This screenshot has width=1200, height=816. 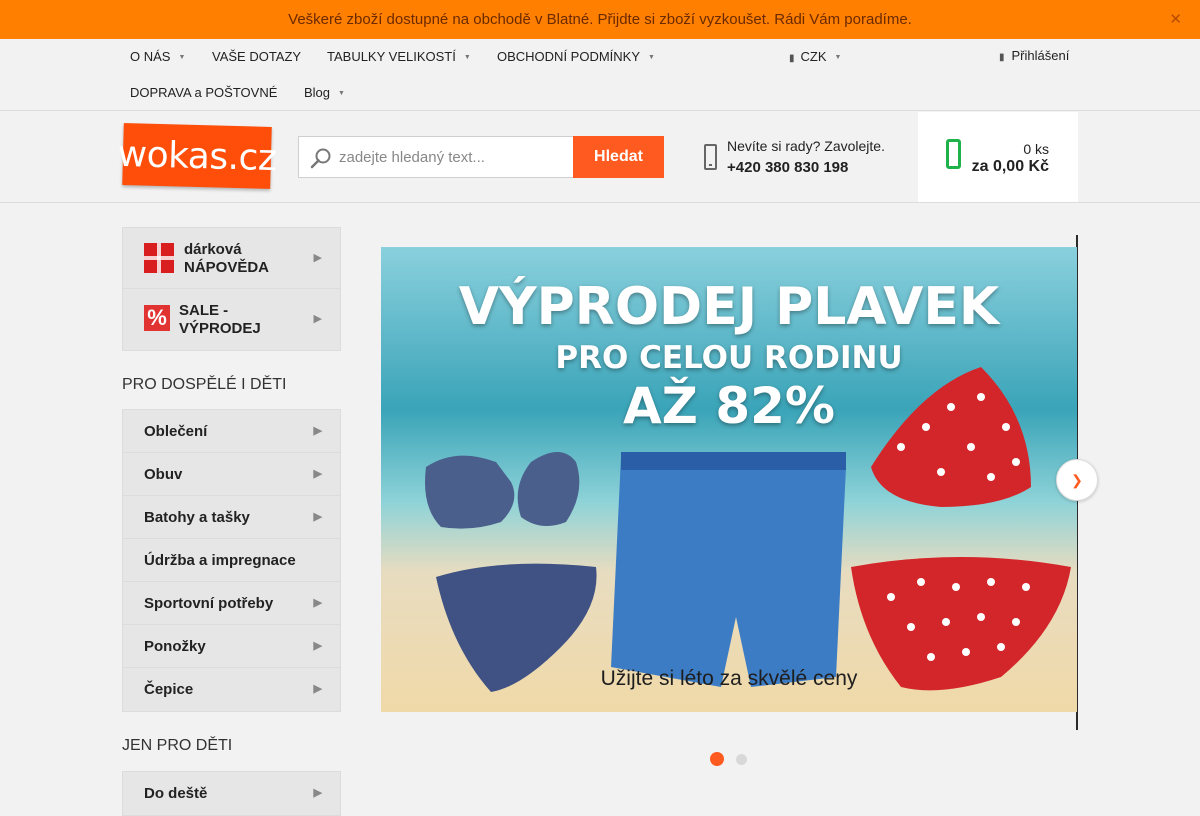 I want to click on promo-label-line2: VÝPRODEJ, so click(x=220, y=328).